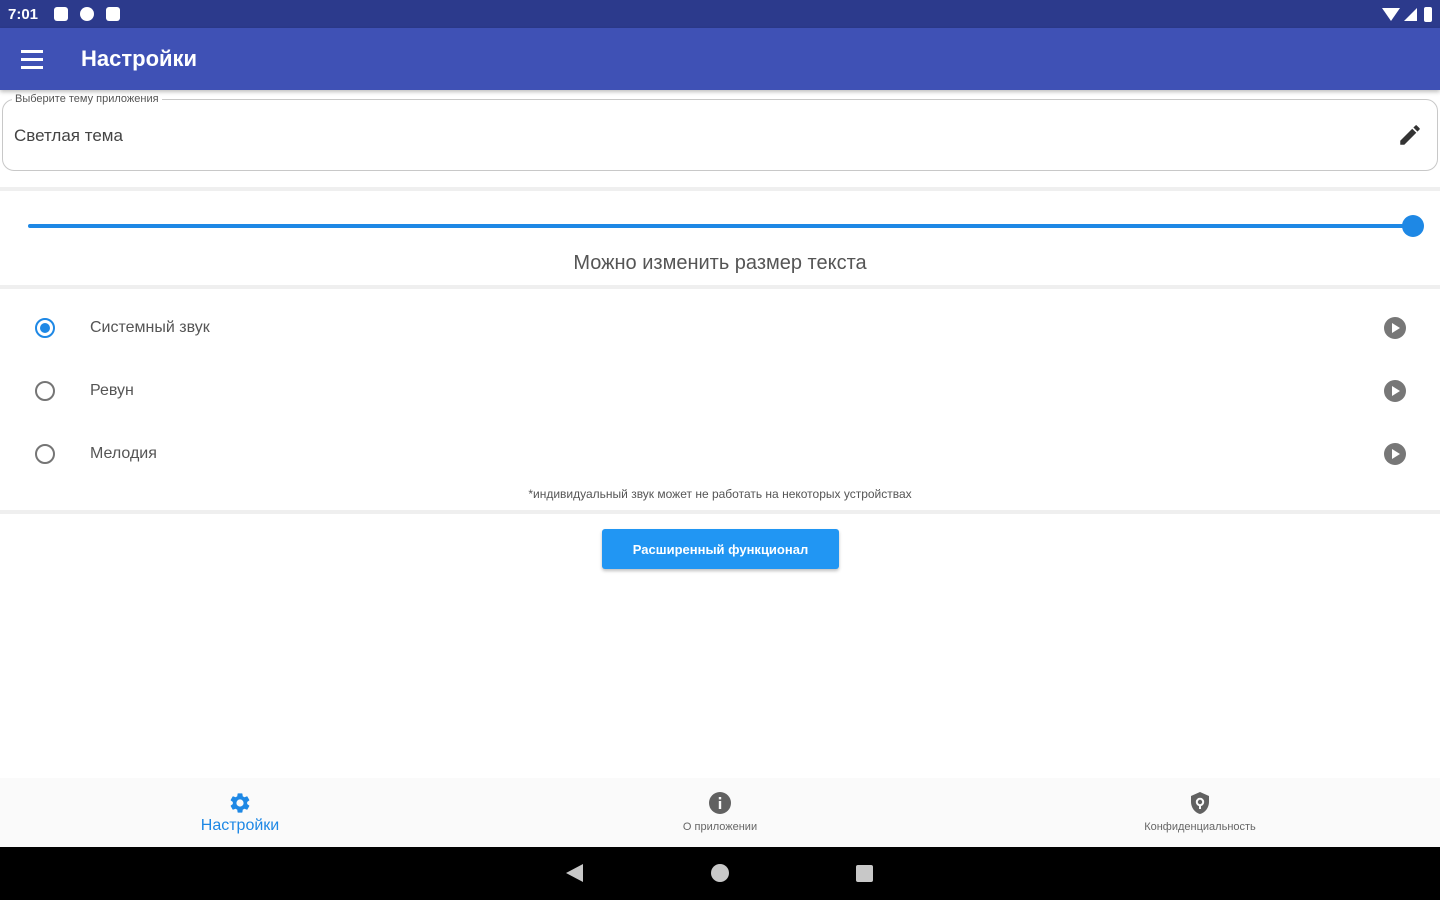 The height and width of the screenshot is (900, 1440). Describe the element at coordinates (574, 873) in the screenshot. I see `back-icon` at that location.